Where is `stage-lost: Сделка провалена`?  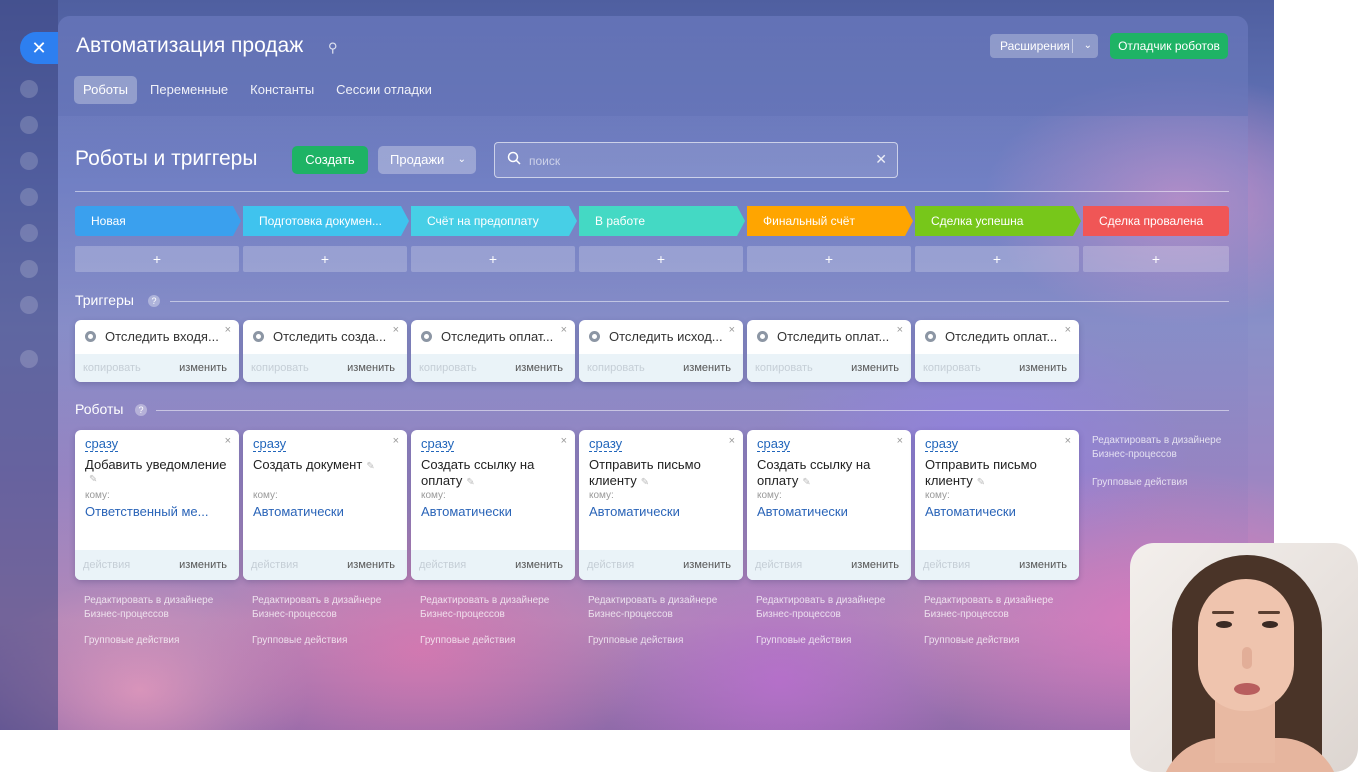 stage-lost: Сделка провалена is located at coordinates (1156, 221).